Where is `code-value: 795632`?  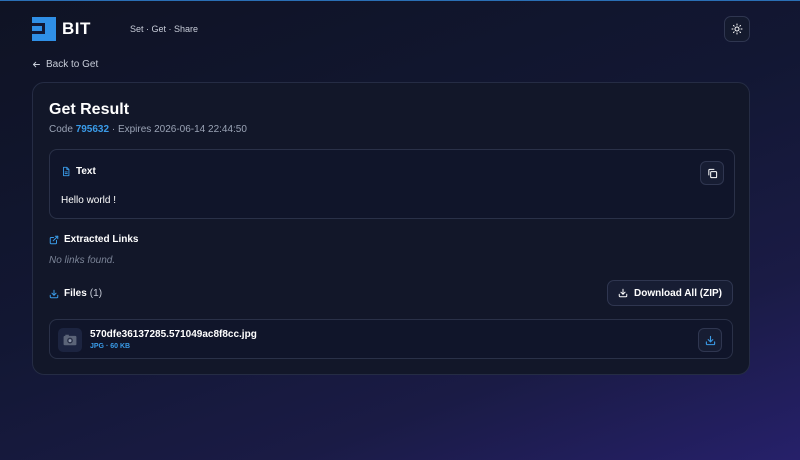 code-value: 795632 is located at coordinates (92, 129).